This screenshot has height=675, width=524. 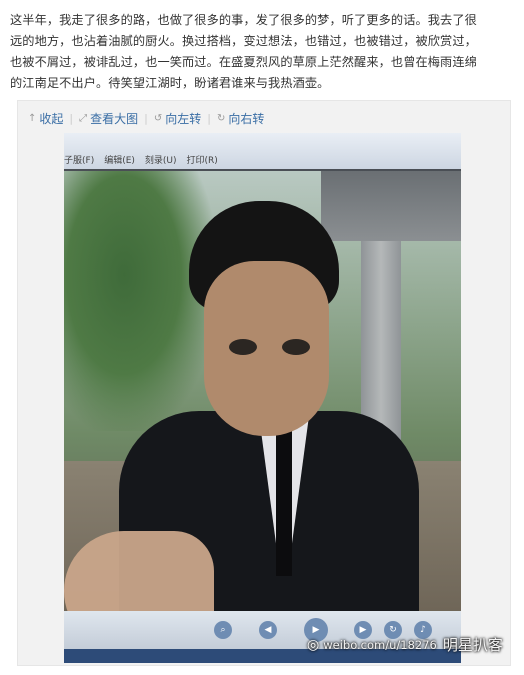 I want to click on collapse-button: ↑ 收起, so click(x=45, y=118).